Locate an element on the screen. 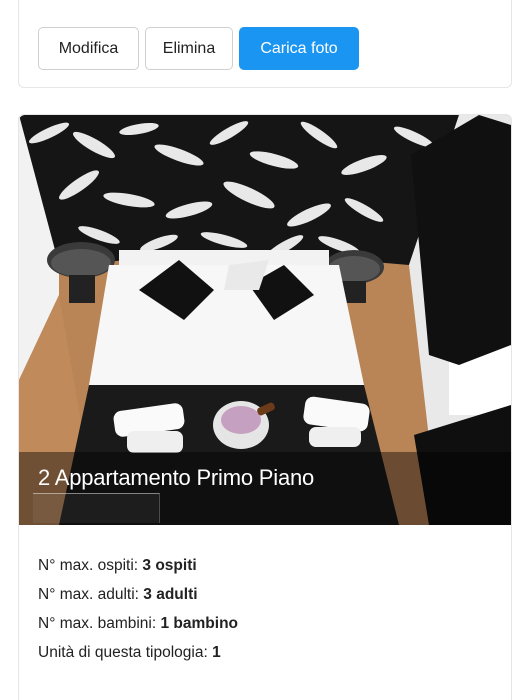 The height and width of the screenshot is (700, 521). detail-max-children: N° max. bambini: 1 bambino is located at coordinates (138, 623).